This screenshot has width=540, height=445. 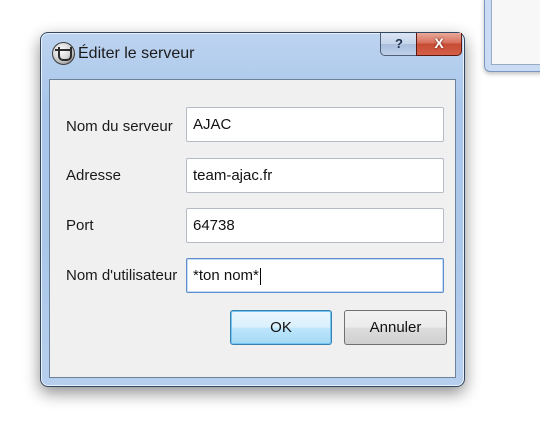 What do you see at coordinates (80, 225) in the screenshot?
I see `port-label: Port` at bounding box center [80, 225].